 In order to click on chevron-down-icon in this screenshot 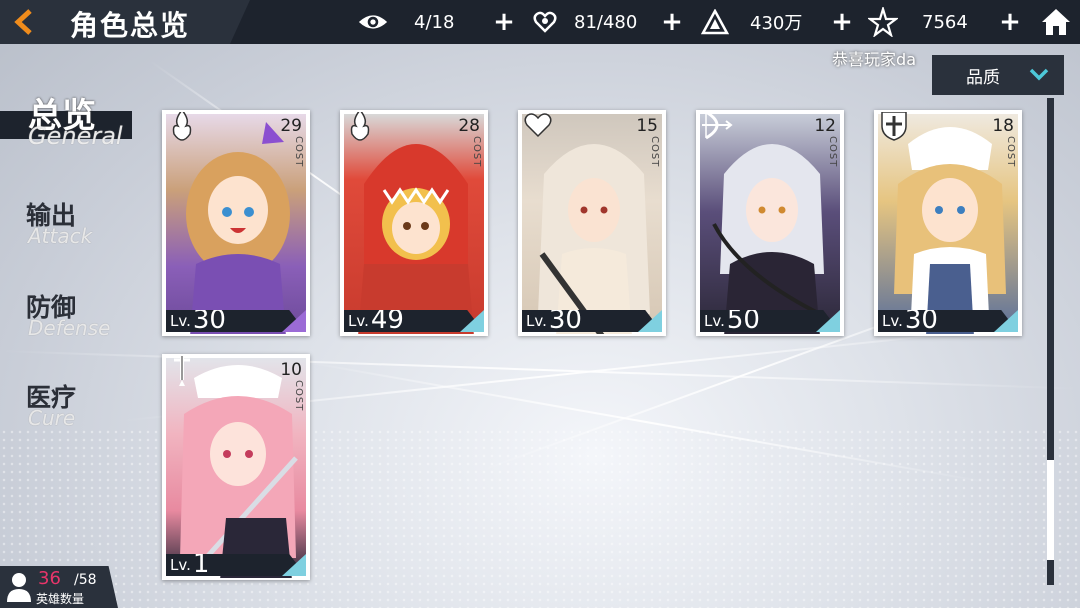, I will do `click(1039, 74)`.